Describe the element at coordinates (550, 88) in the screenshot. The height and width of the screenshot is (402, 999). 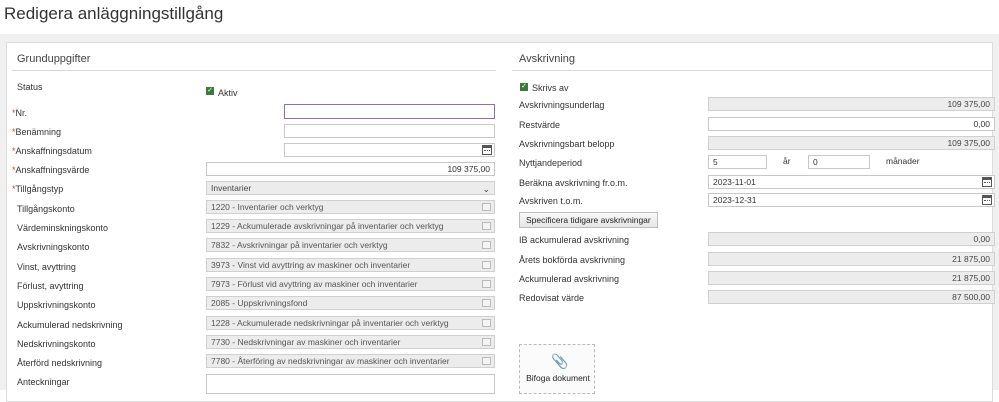
I see `skrivs-av-label: Skrivs av` at that location.